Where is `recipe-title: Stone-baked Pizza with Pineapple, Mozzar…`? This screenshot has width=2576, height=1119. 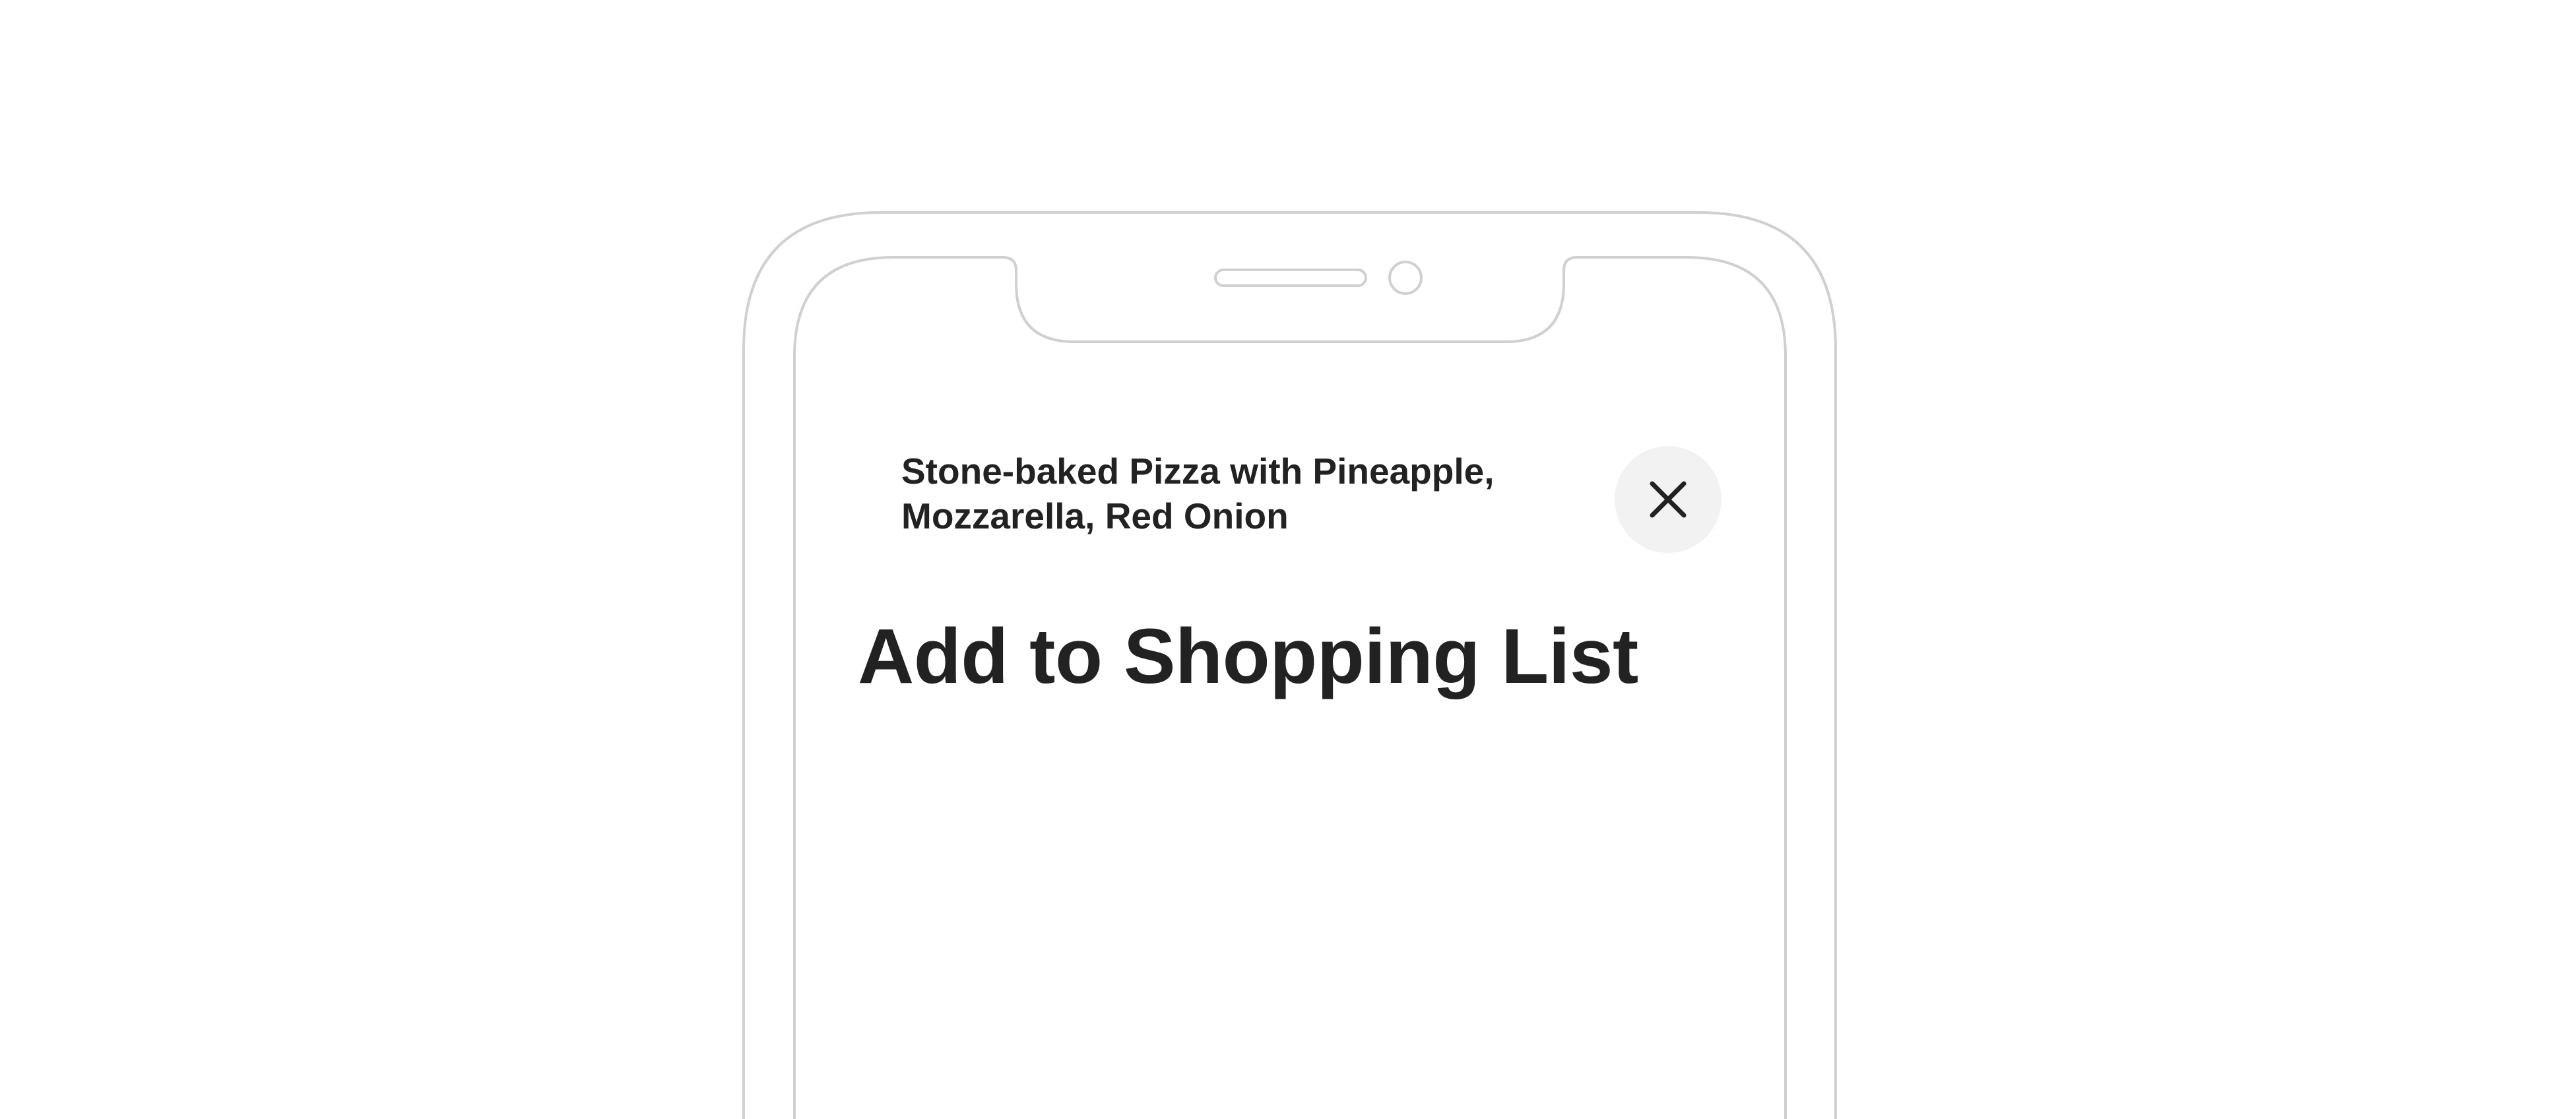
recipe-title: Stone-baked Pizza with Pineapple, Mozzar… is located at coordinates (1198, 494).